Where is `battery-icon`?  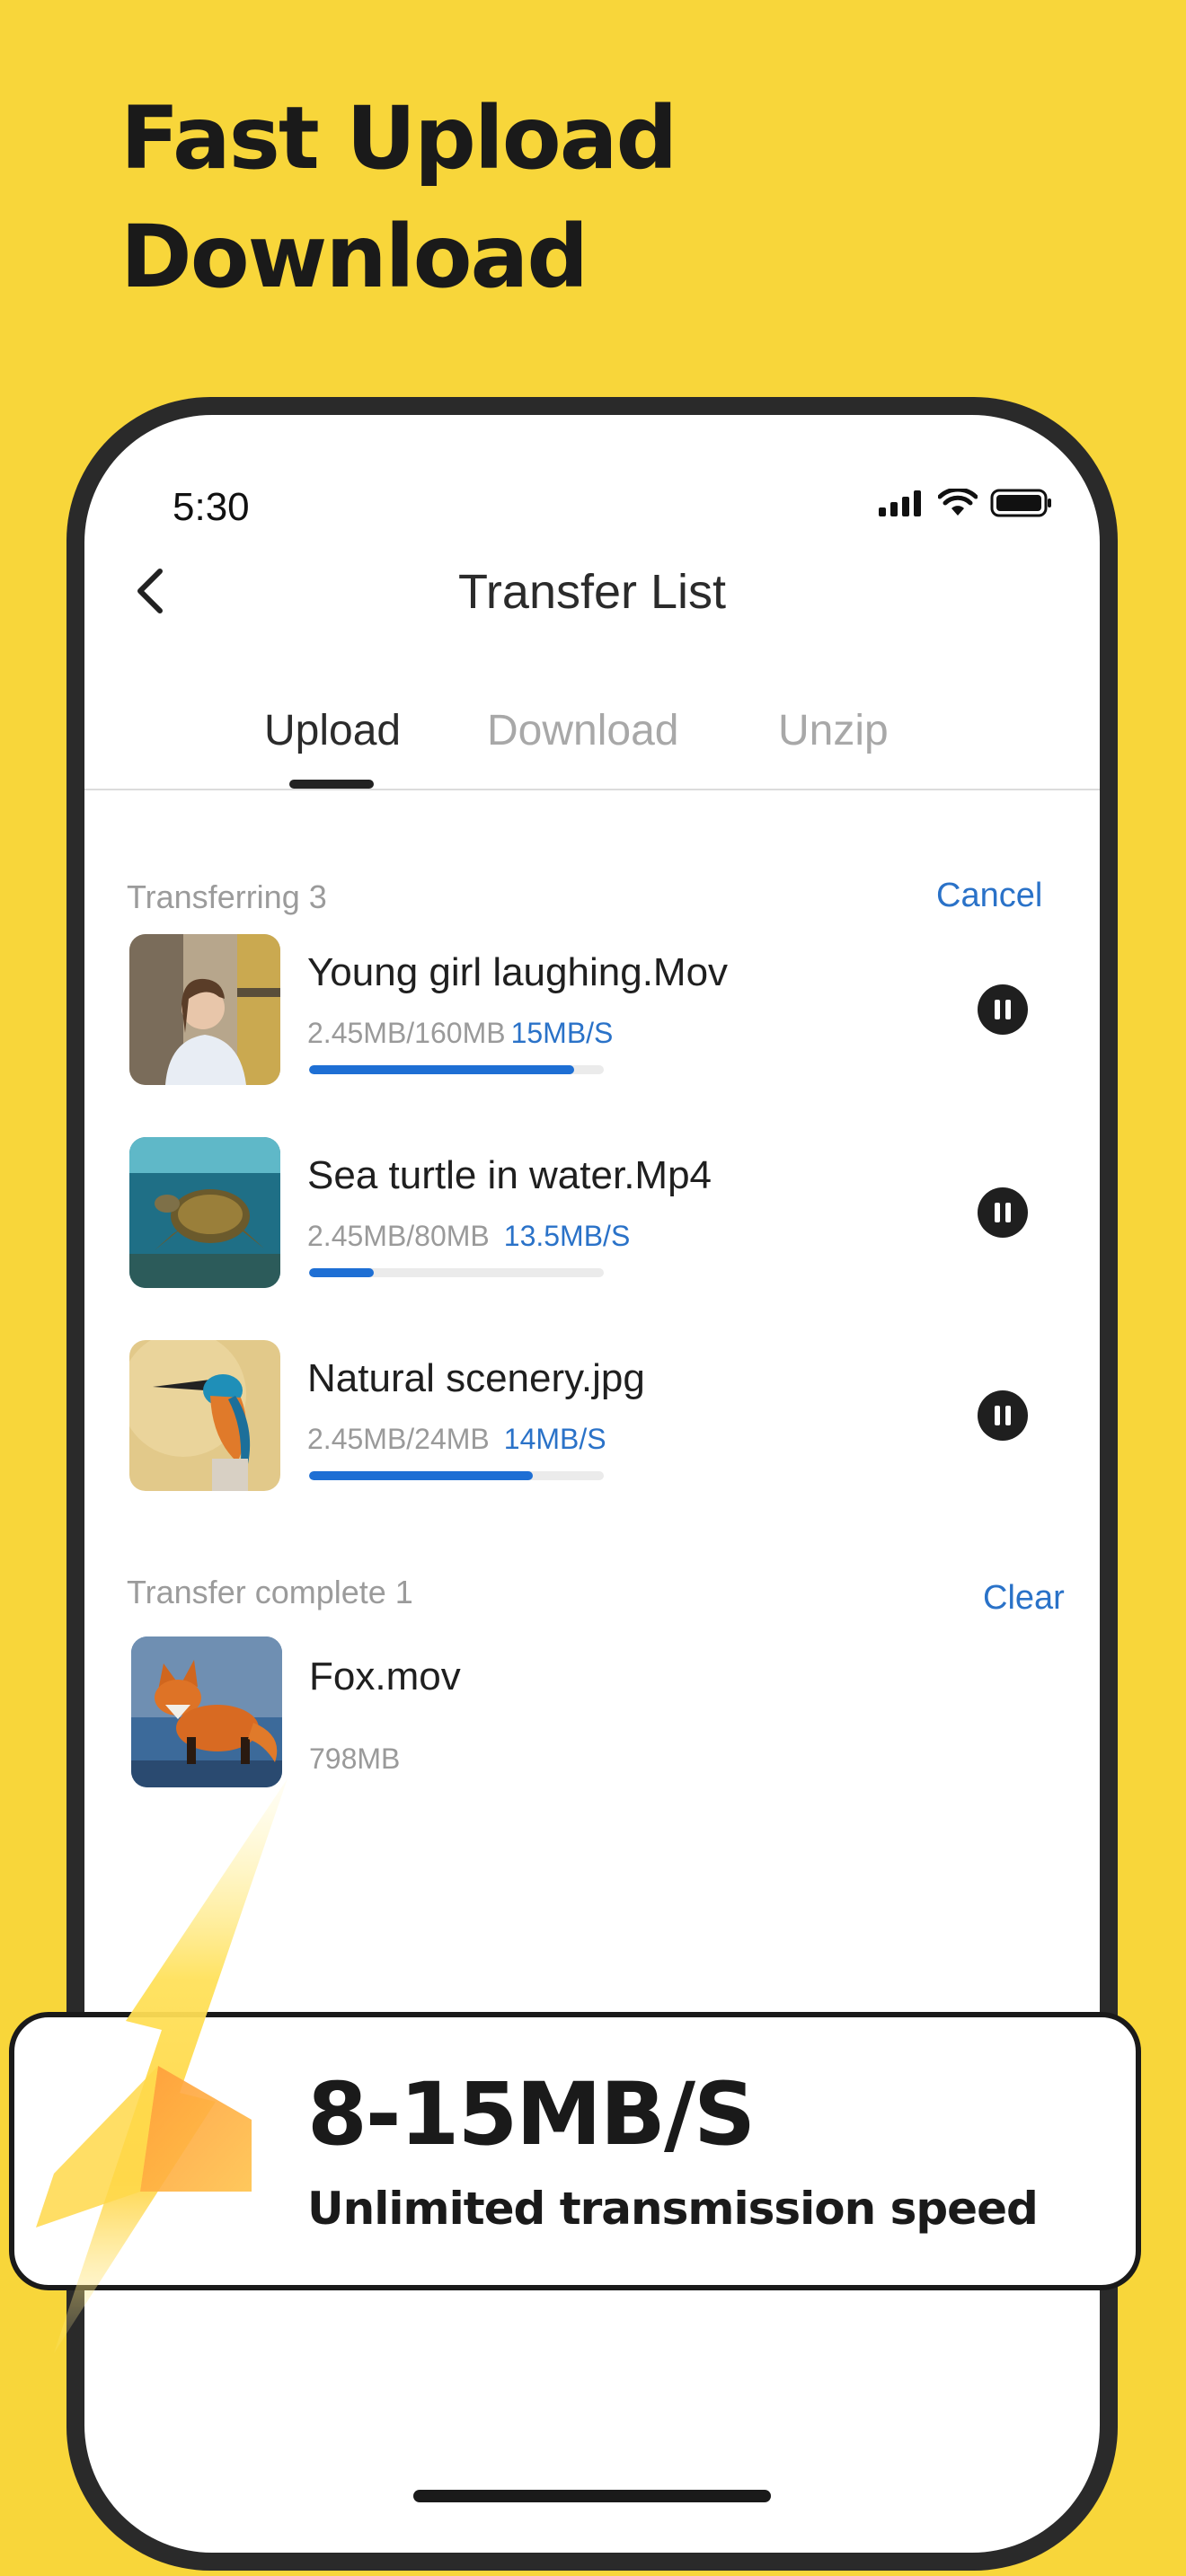 battery-icon is located at coordinates (1020, 503).